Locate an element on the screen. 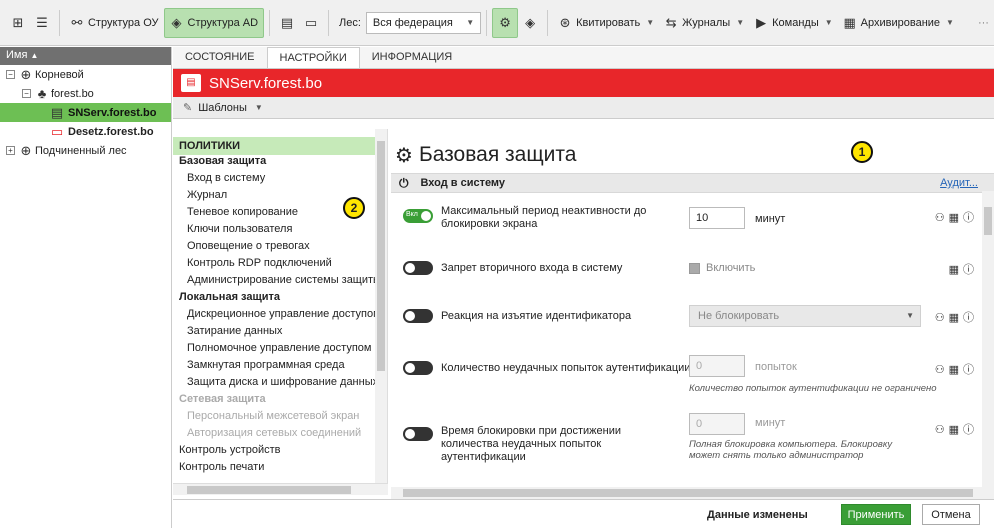  nav-item: Замкнутая программная среда is located at coordinates (280, 367).